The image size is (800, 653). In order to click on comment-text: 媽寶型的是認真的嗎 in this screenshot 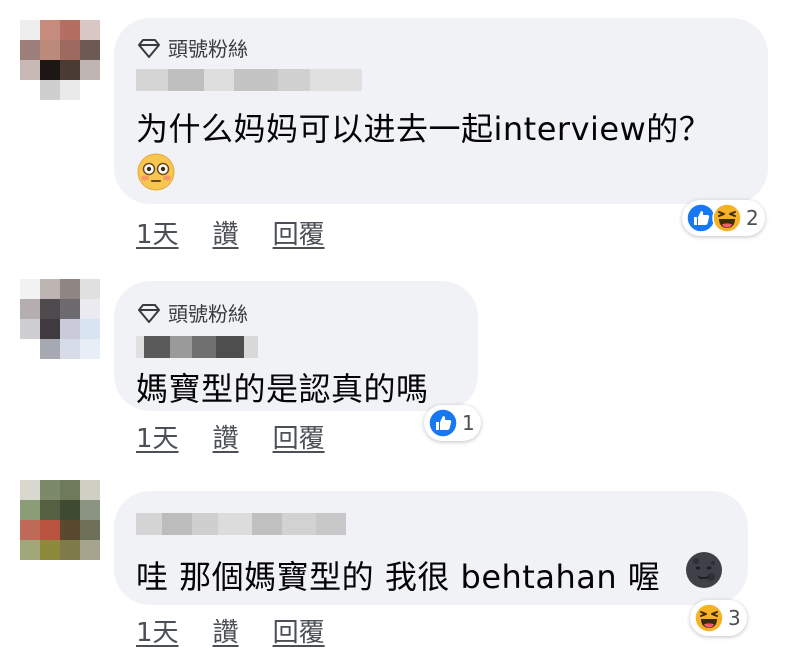, I will do `click(282, 389)`.